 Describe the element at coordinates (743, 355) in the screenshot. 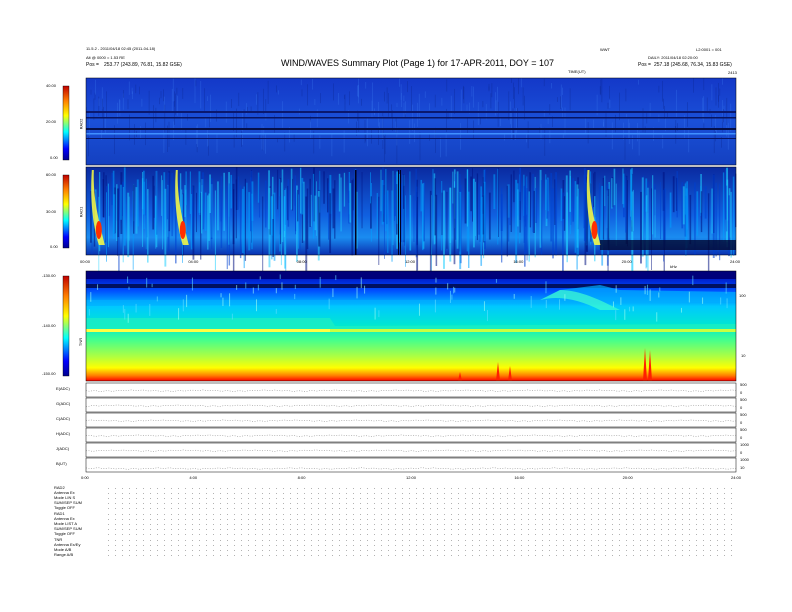

I see `tnr-right-tick-1: 10` at that location.